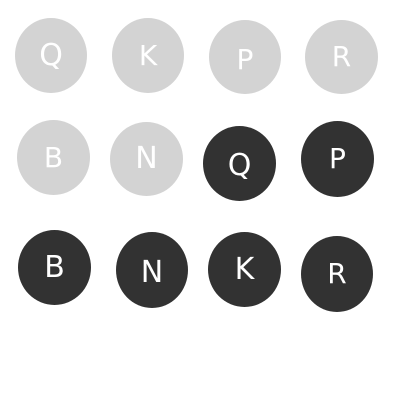  What do you see at coordinates (54, 267) in the screenshot?
I see `token-dark-b: B` at bounding box center [54, 267].